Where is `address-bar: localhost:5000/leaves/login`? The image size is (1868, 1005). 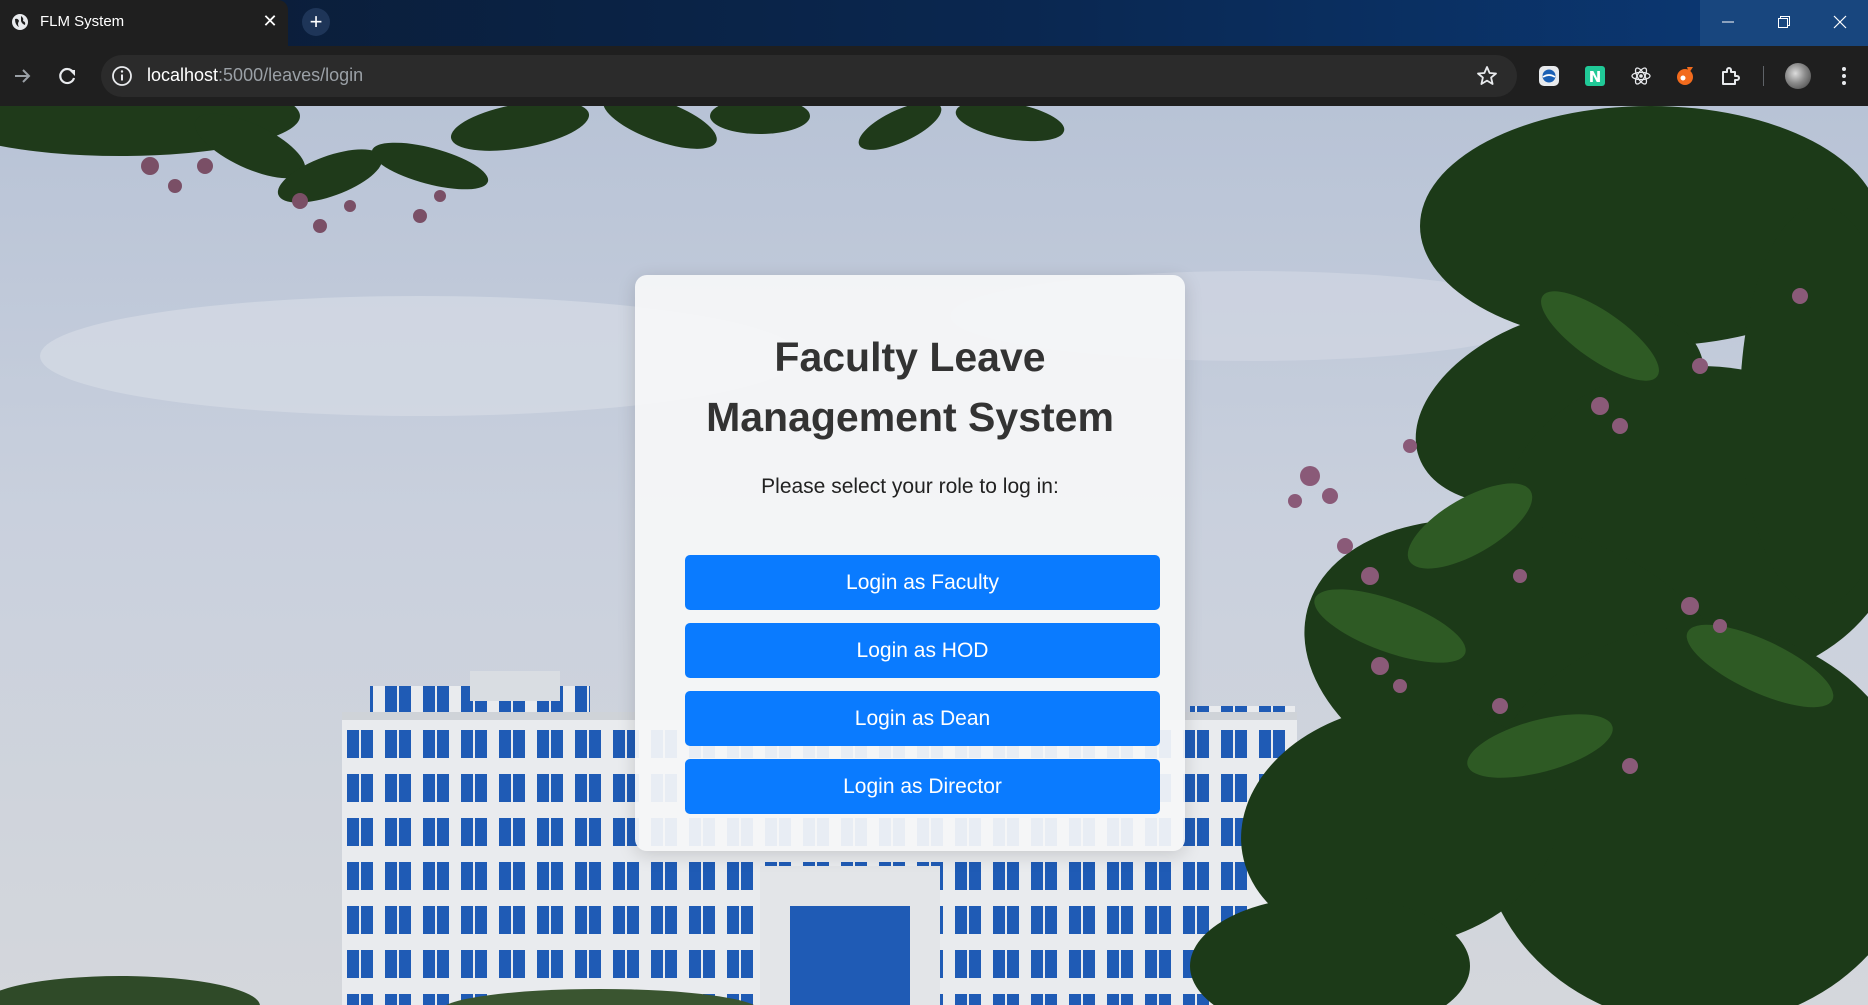 address-bar: localhost:5000/leaves/login is located at coordinates (809, 76).